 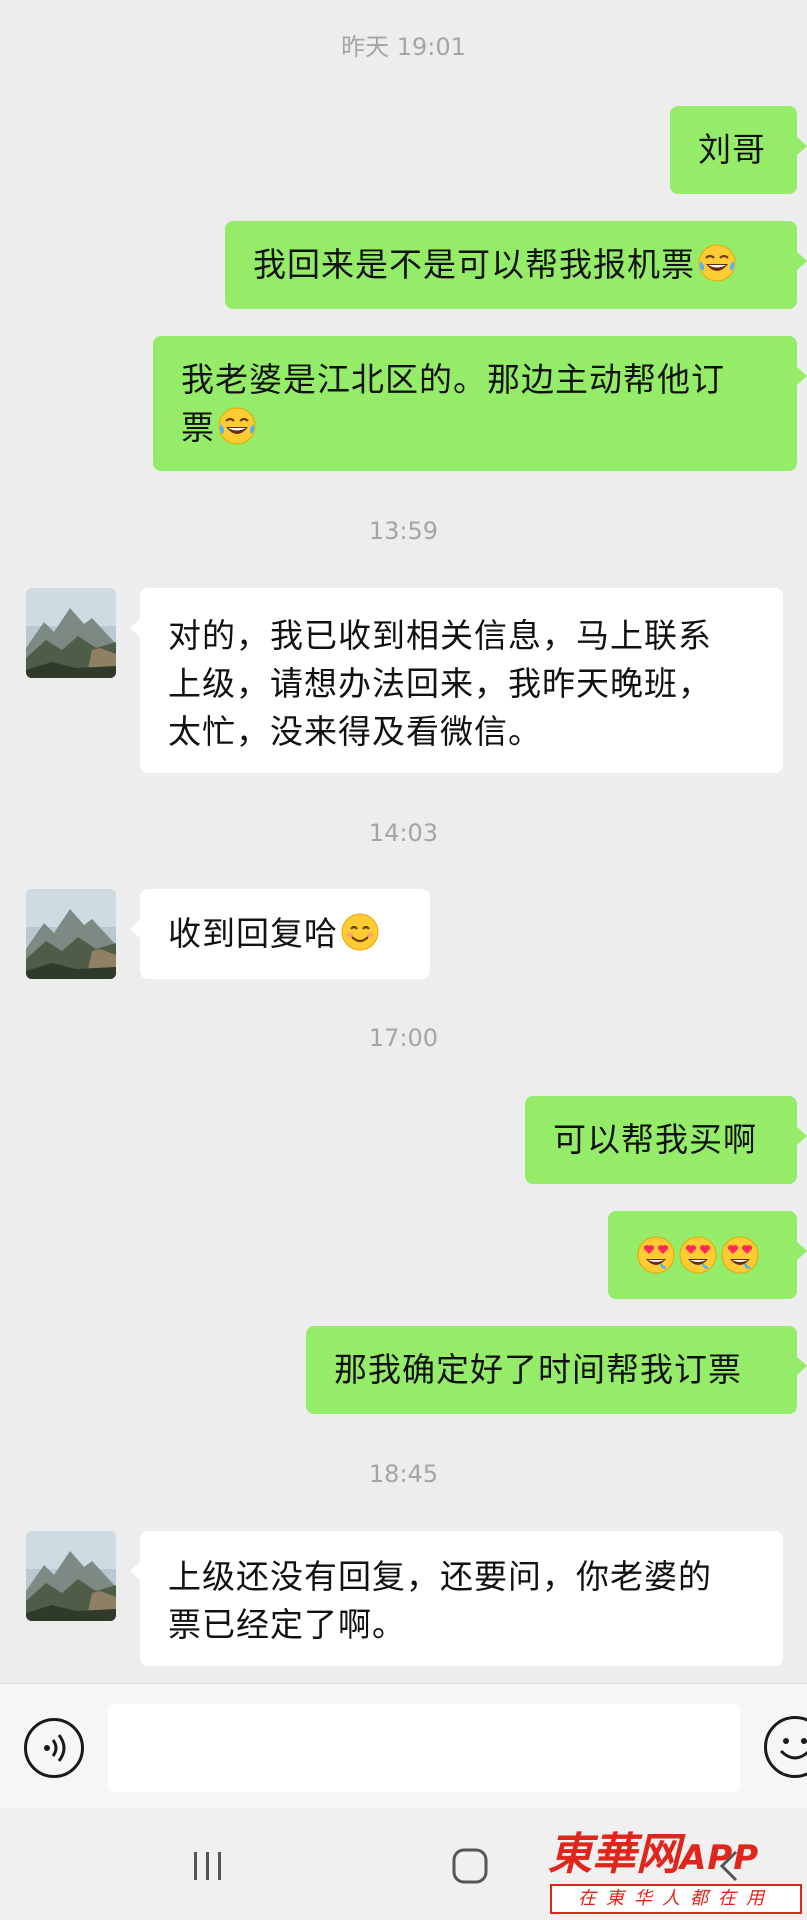 I want to click on message-bubble-outgoing: 那我确定好了时间帮我订票, so click(x=556, y=1370).